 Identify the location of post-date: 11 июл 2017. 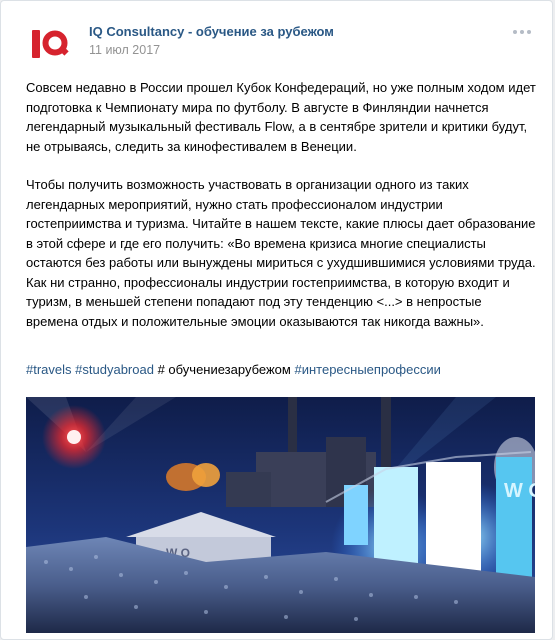
(124, 50).